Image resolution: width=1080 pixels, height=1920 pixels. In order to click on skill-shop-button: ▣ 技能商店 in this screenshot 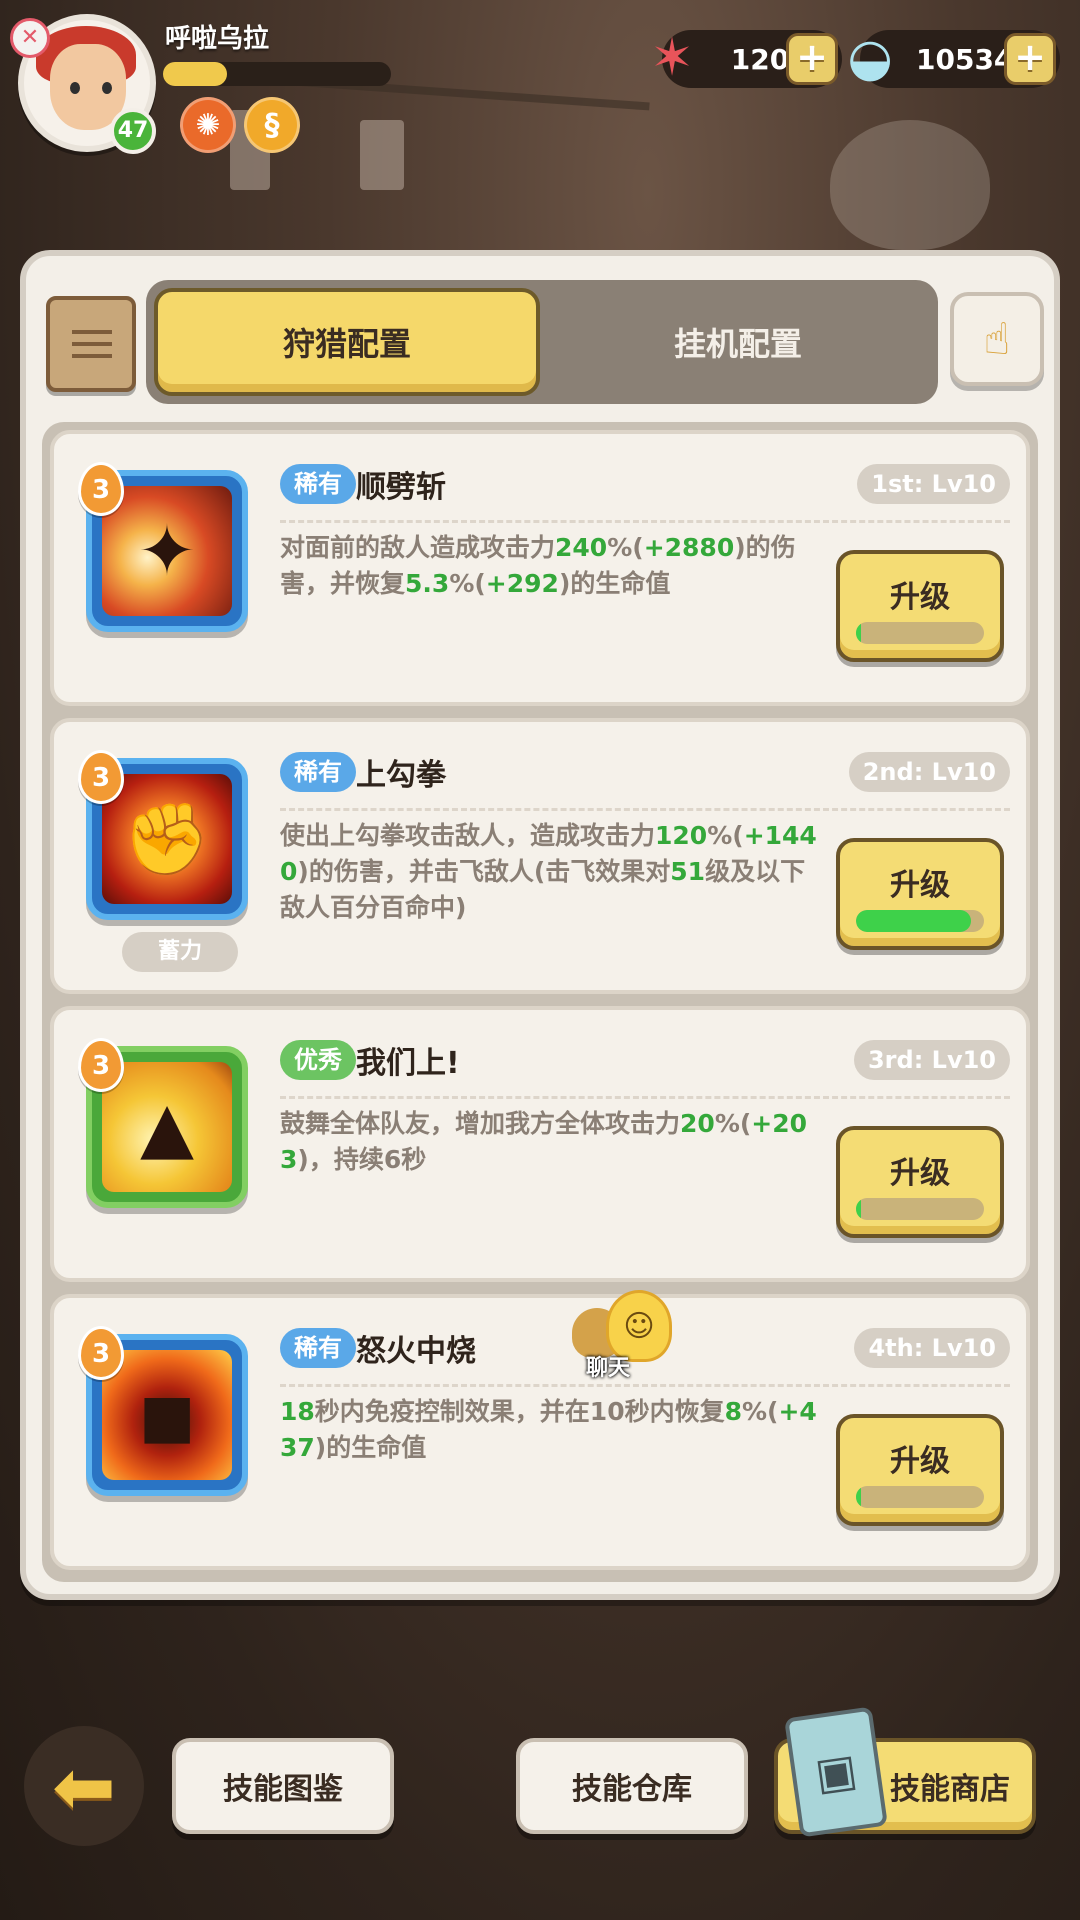, I will do `click(905, 1772)`.